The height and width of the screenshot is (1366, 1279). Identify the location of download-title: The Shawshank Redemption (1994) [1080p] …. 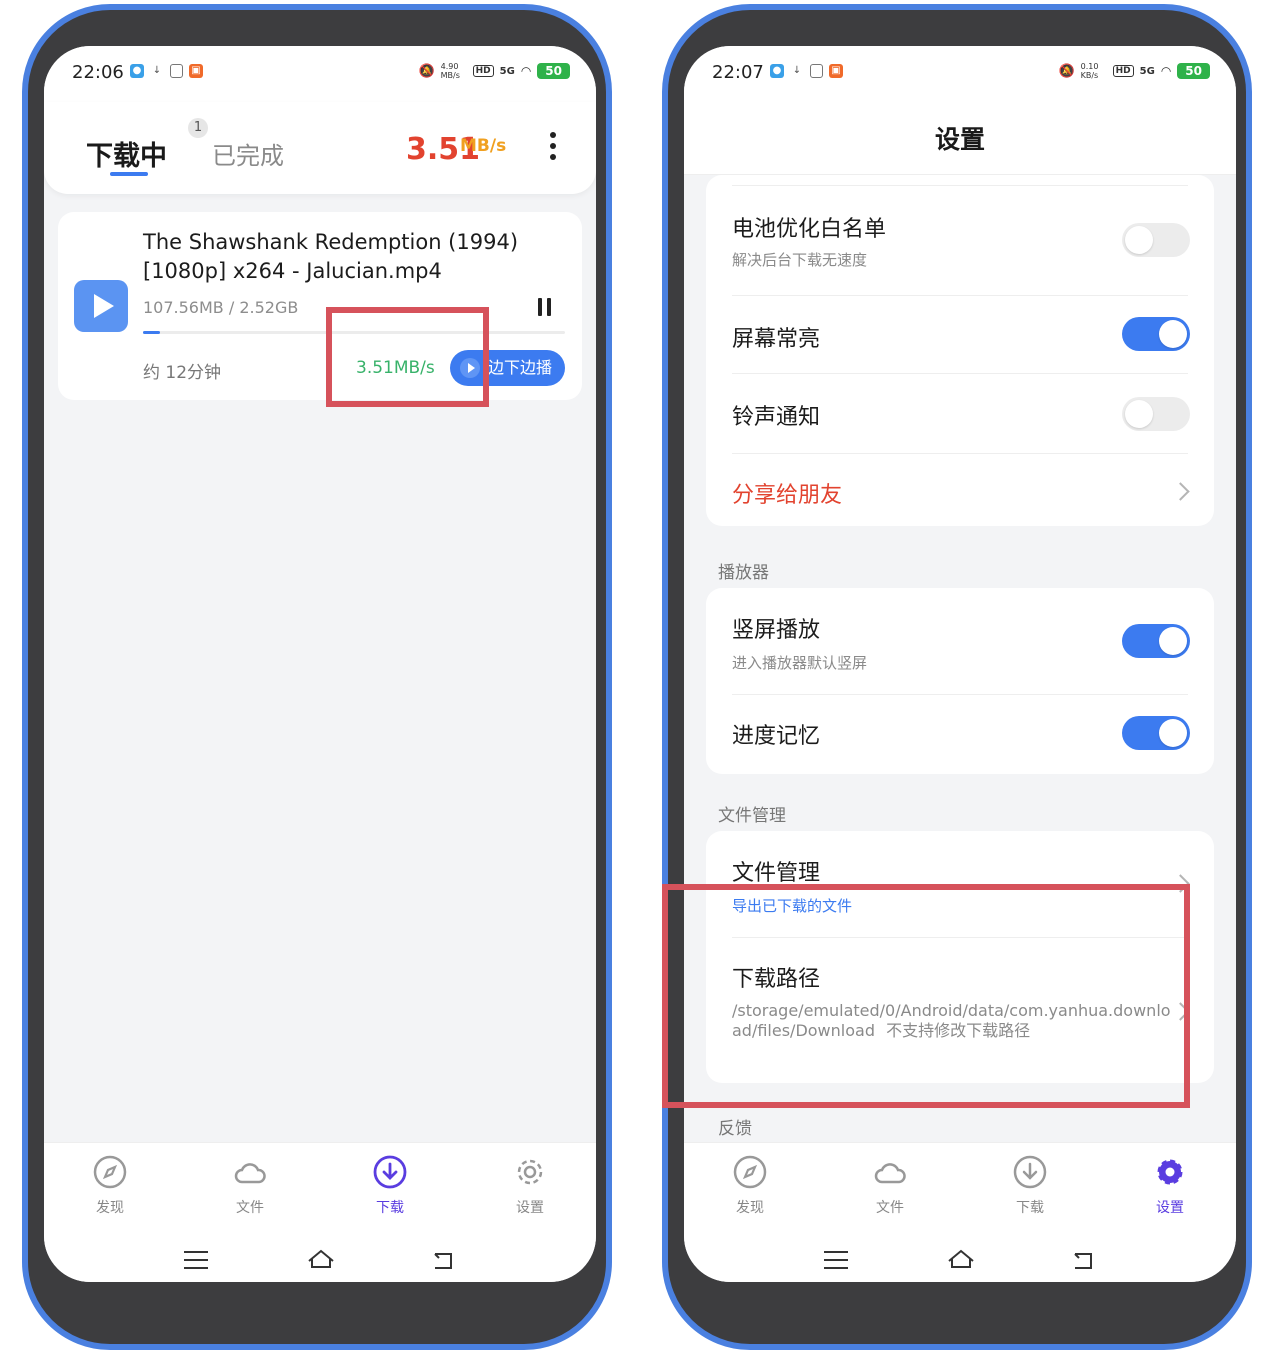
(331, 256).